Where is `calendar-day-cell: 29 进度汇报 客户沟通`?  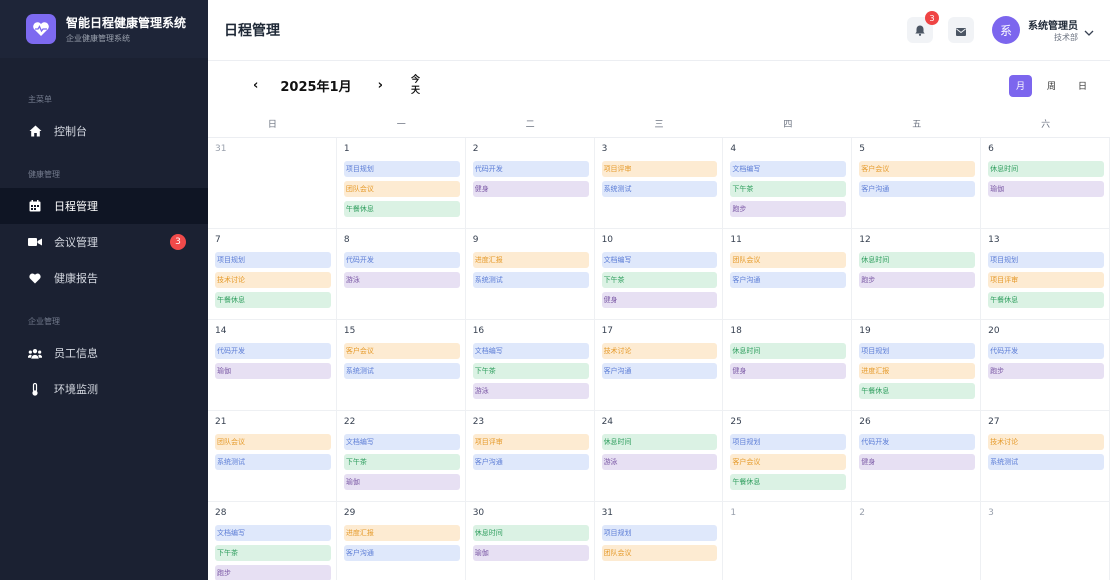
calendar-day-cell: 29 进度汇报 客户沟通 is located at coordinates (401, 541).